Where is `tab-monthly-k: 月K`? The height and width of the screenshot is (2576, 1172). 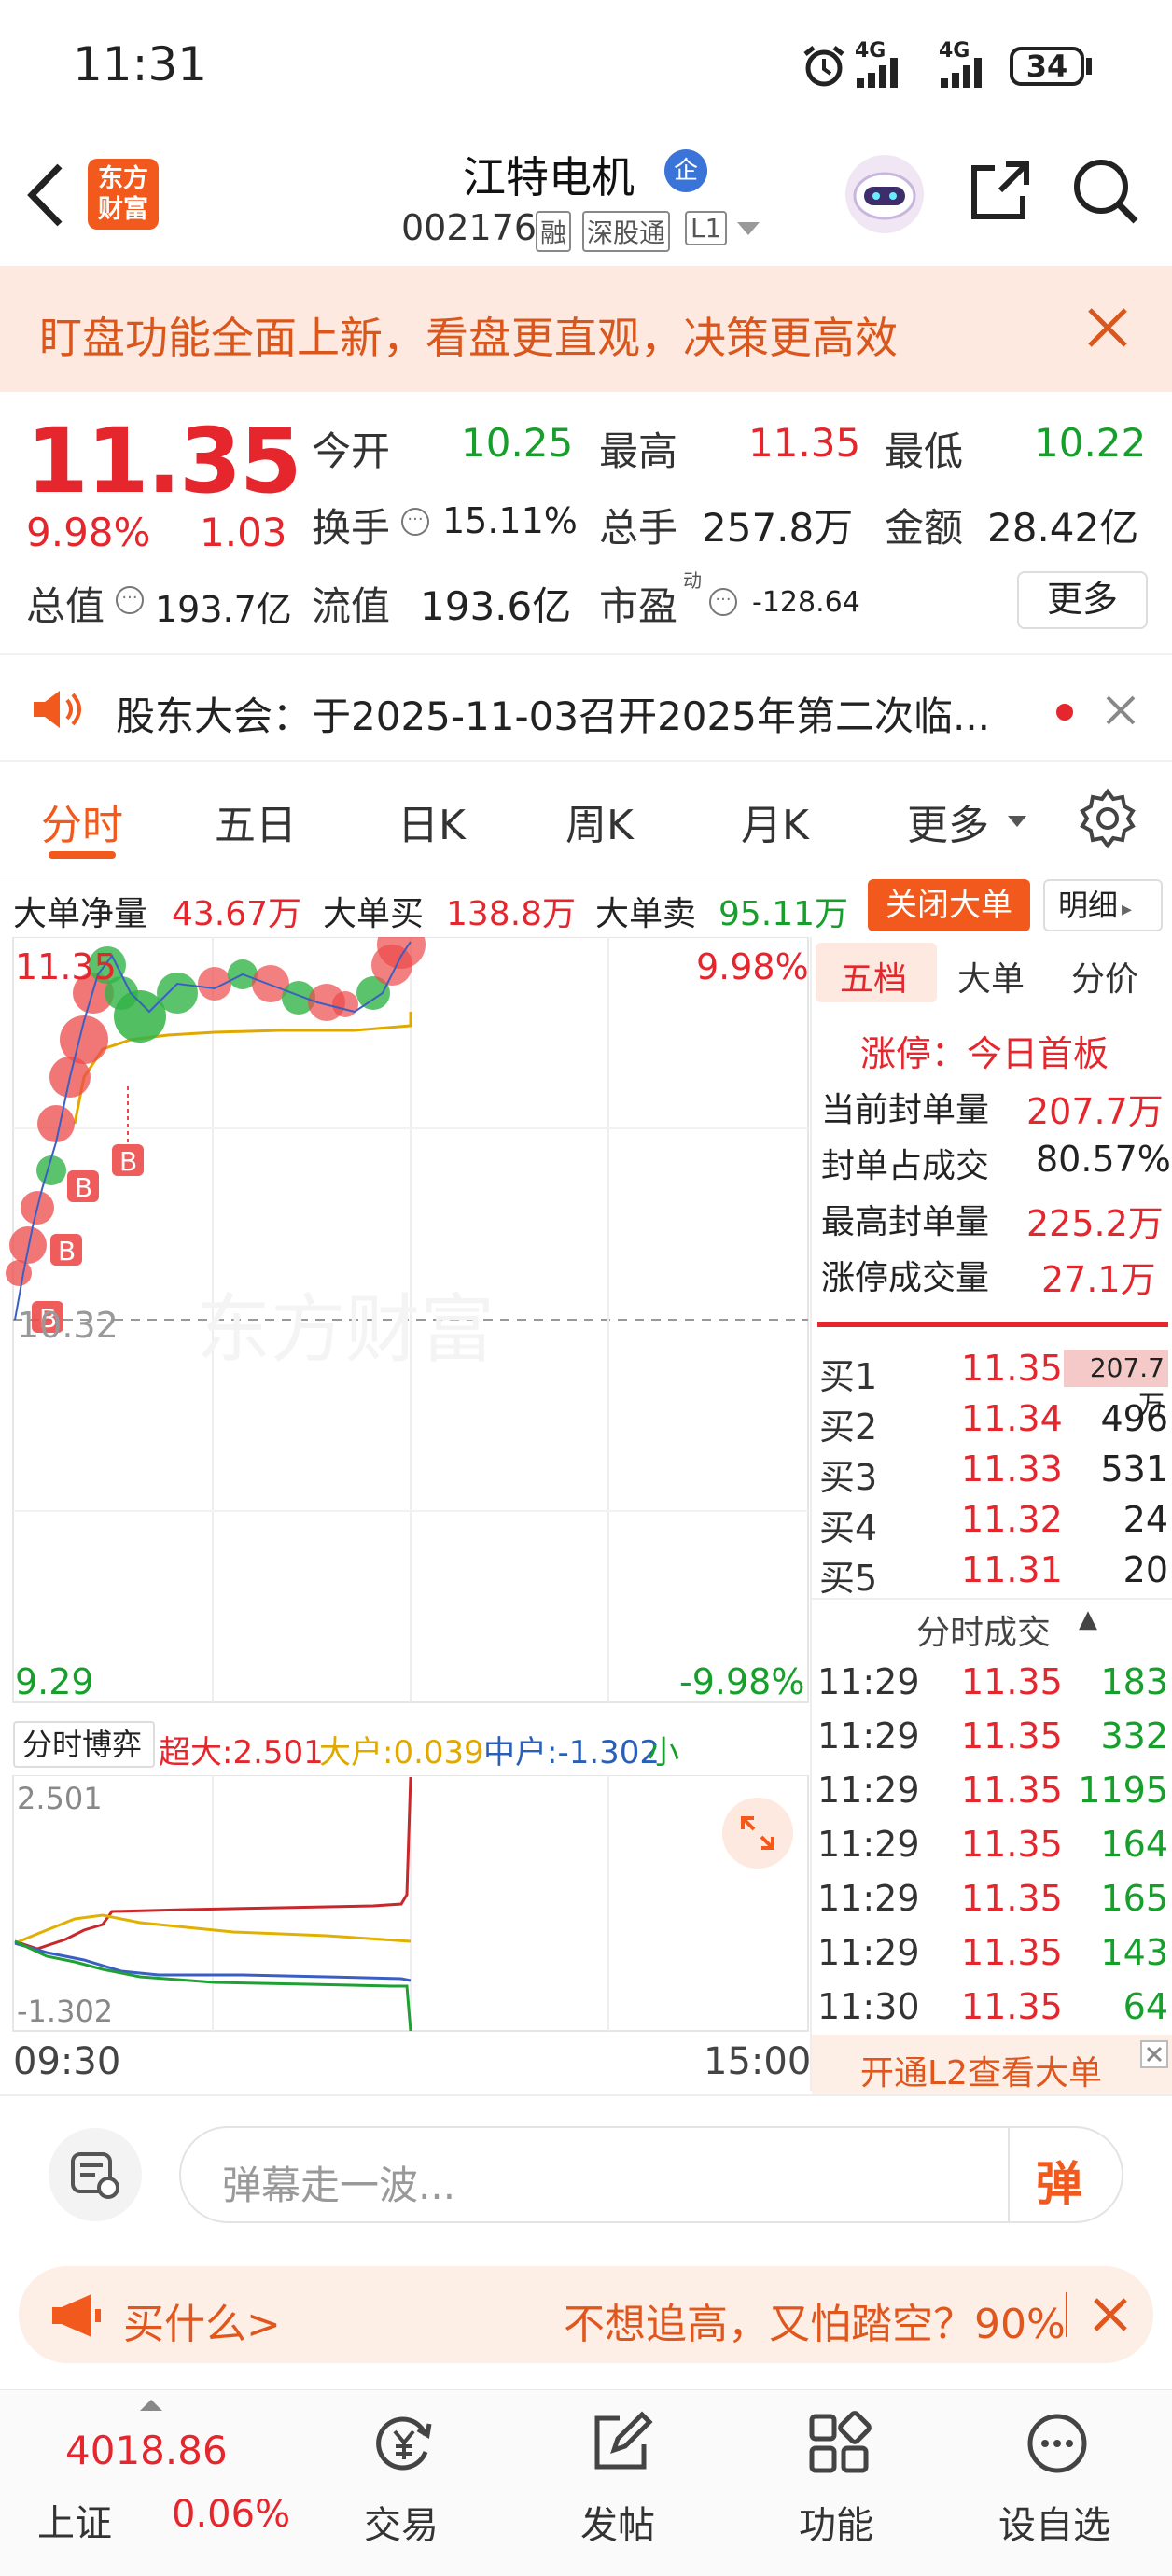
tab-monthly-k: 月K is located at coordinates (775, 821).